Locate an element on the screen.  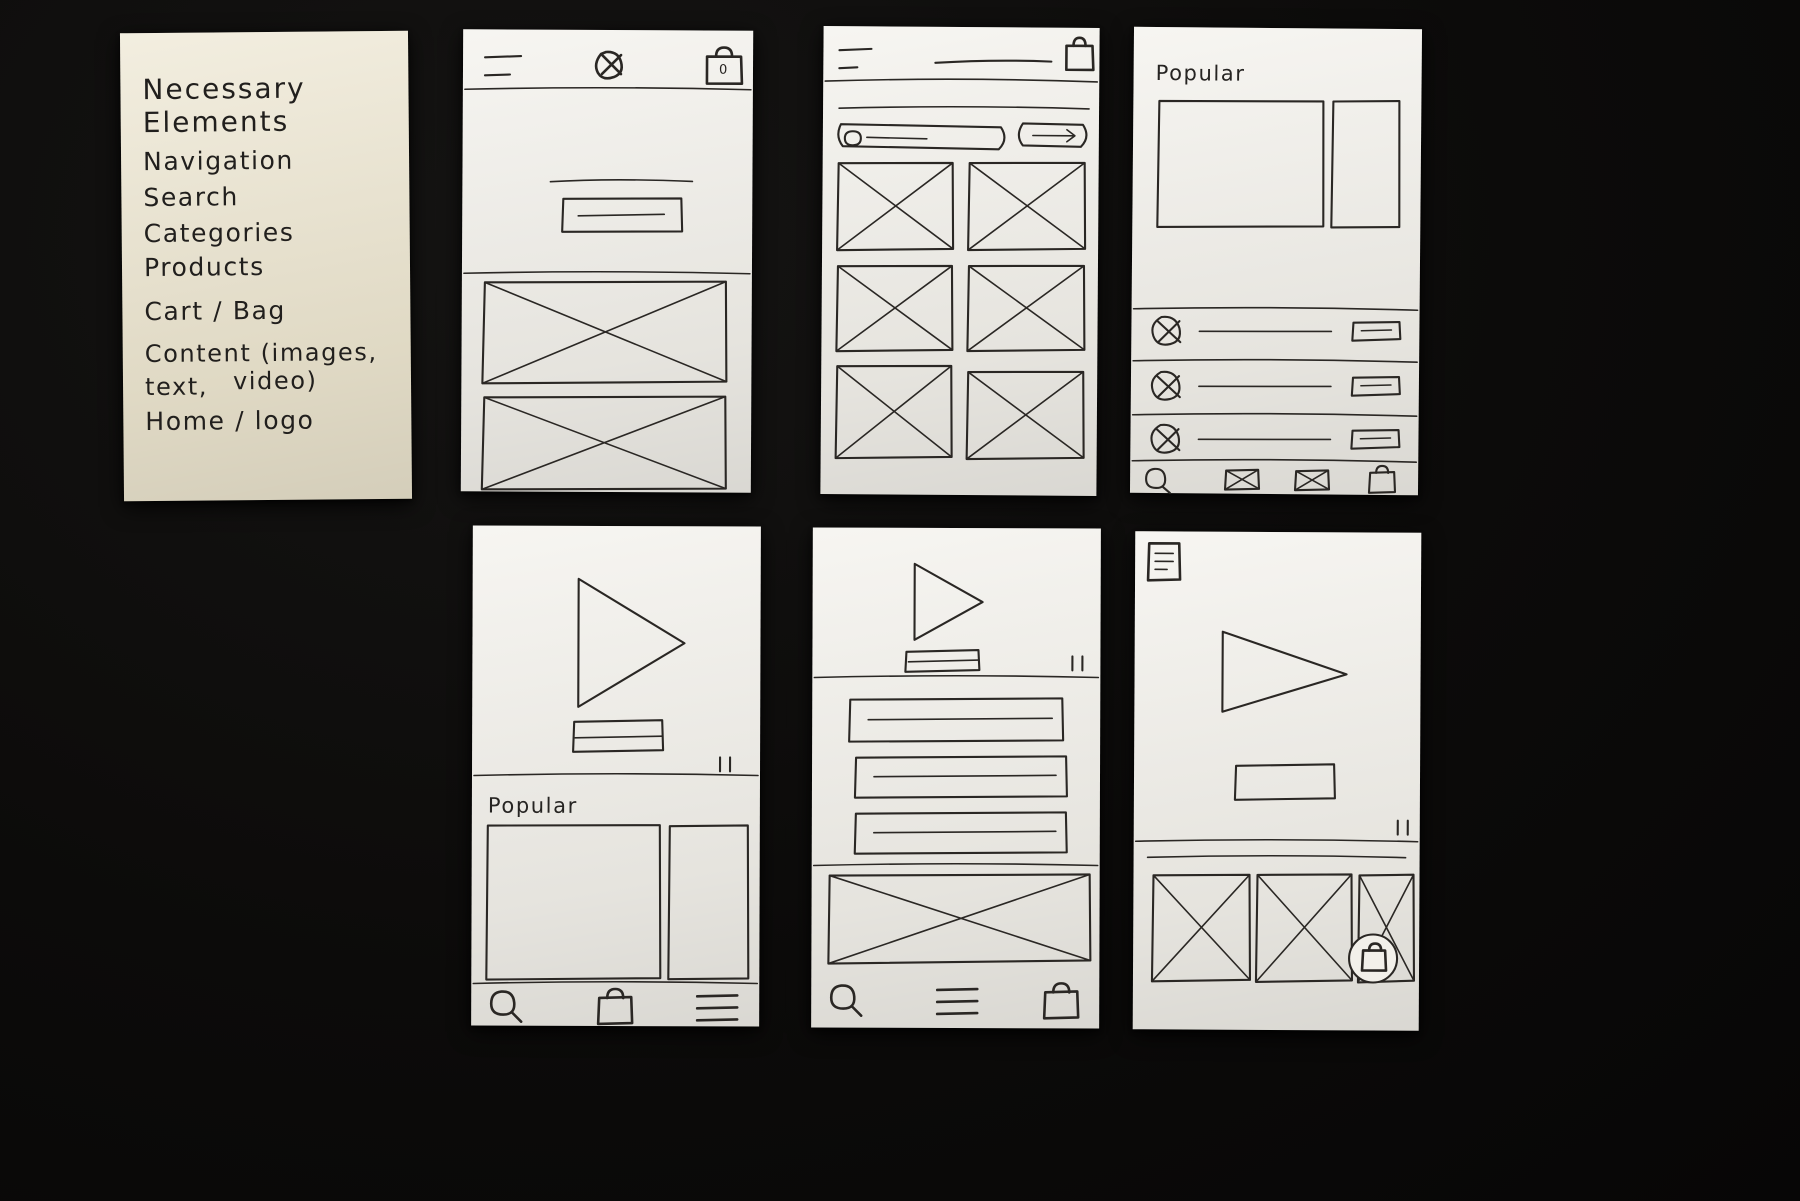
video-products-wireframe is located at coordinates (1277, 781).